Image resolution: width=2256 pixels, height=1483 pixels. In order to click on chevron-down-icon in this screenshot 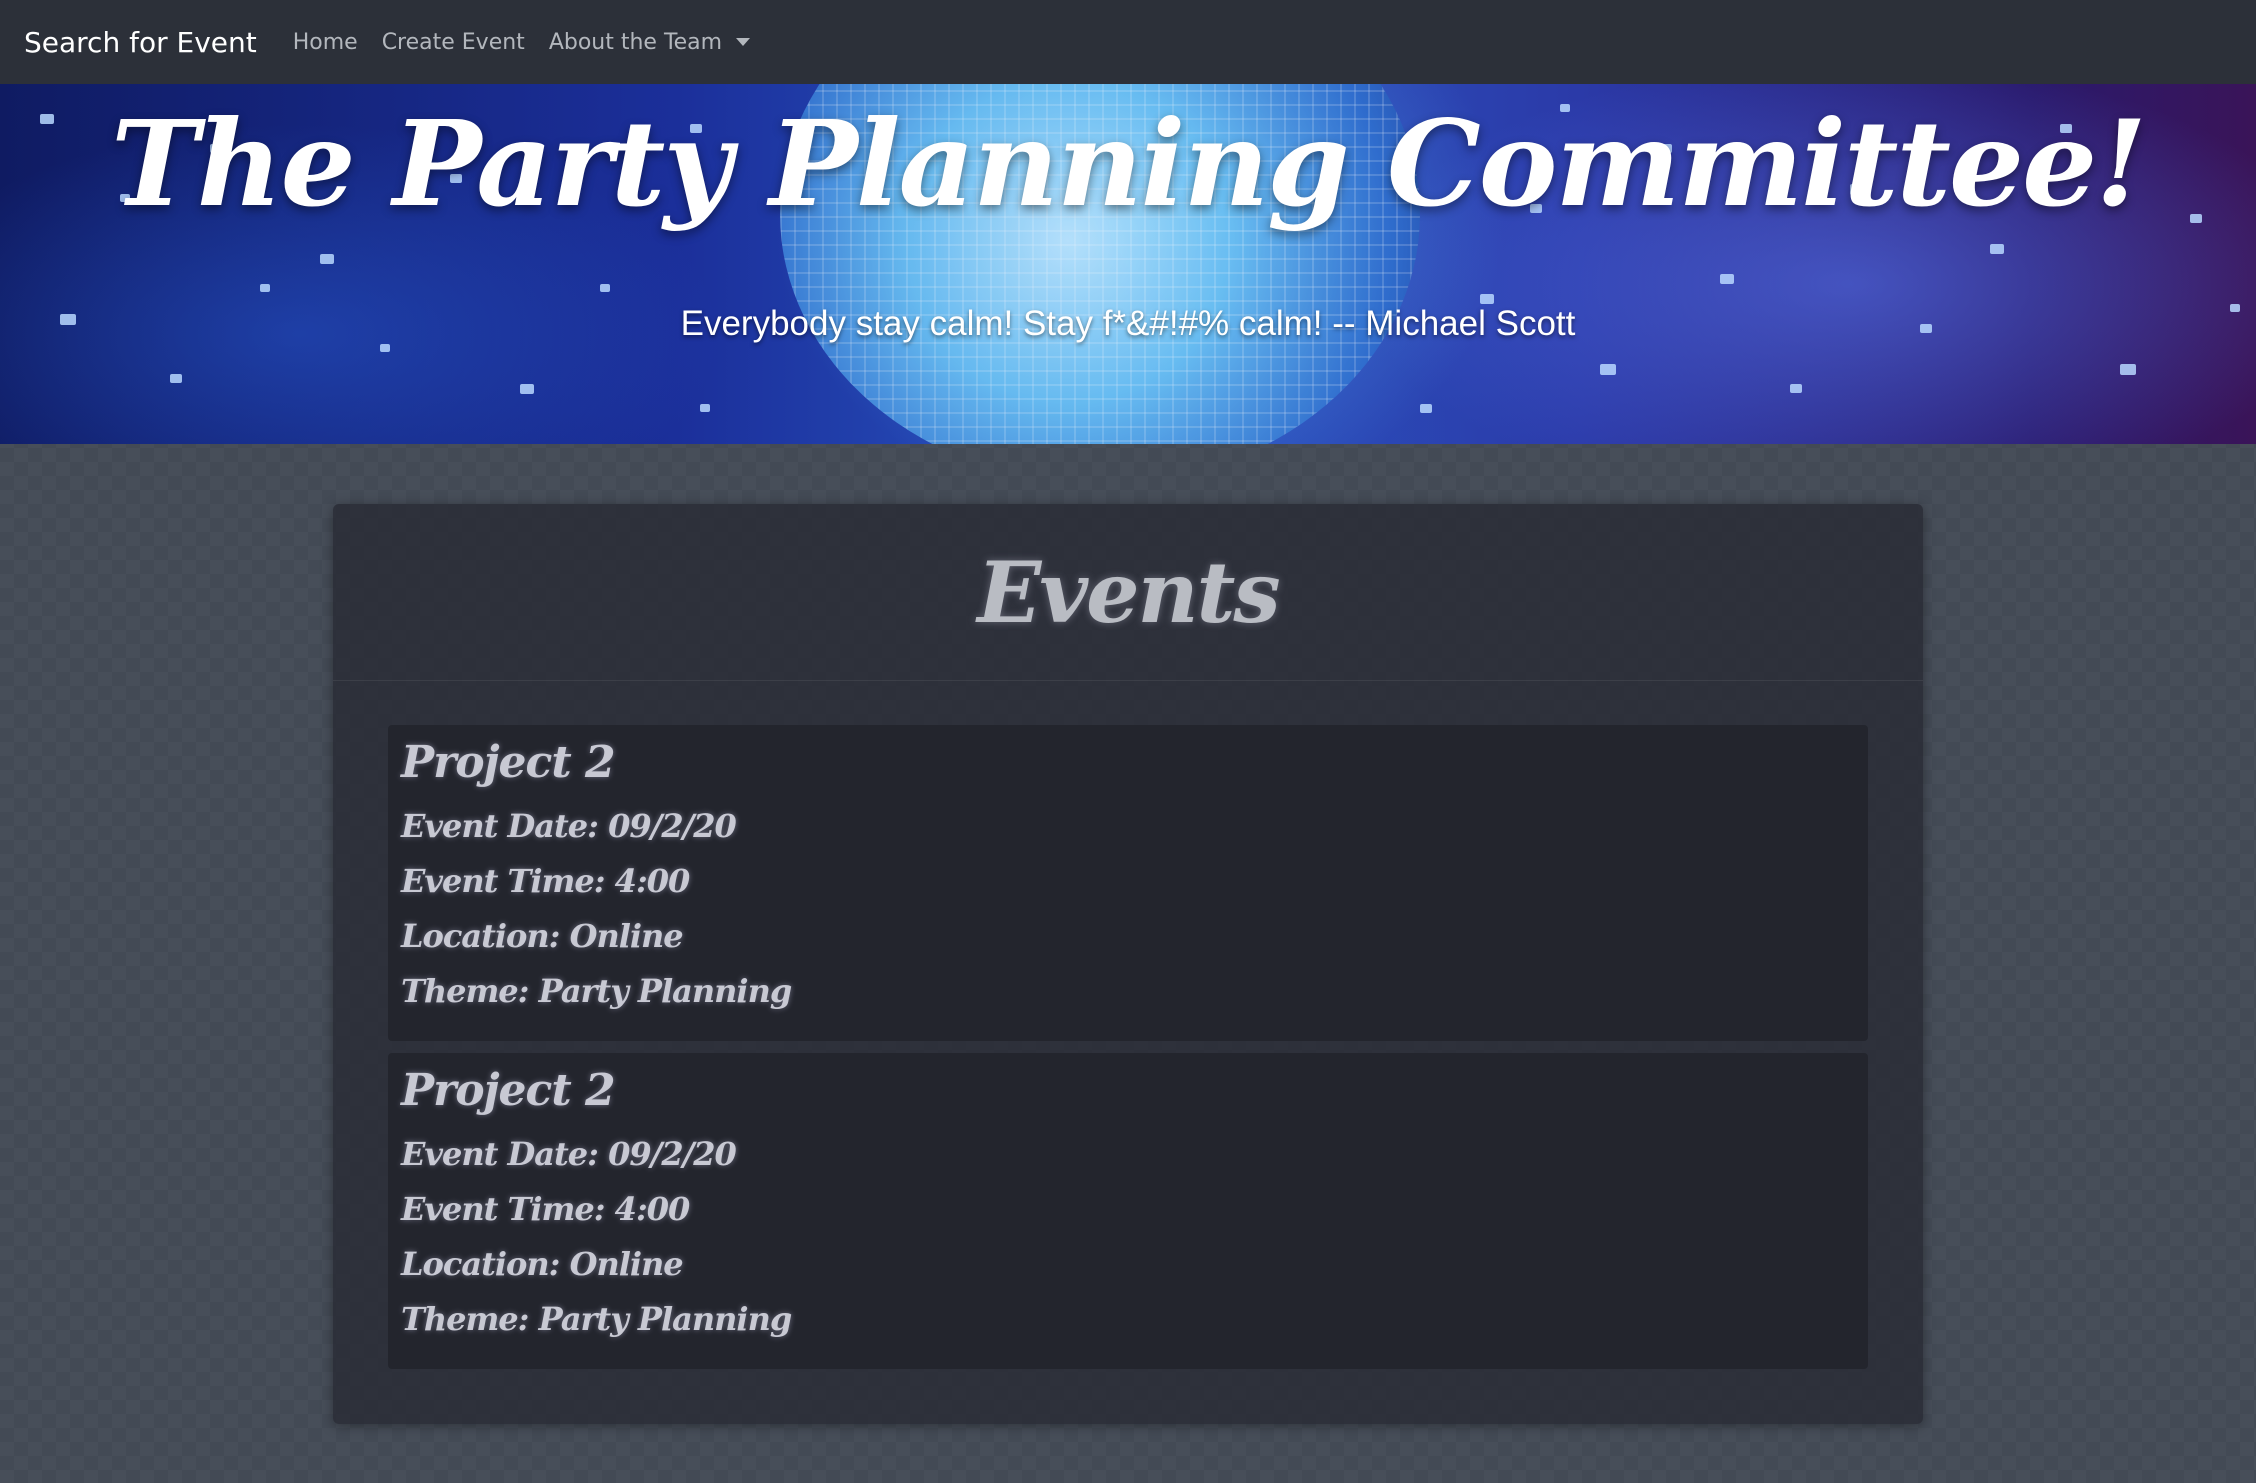, I will do `click(743, 42)`.